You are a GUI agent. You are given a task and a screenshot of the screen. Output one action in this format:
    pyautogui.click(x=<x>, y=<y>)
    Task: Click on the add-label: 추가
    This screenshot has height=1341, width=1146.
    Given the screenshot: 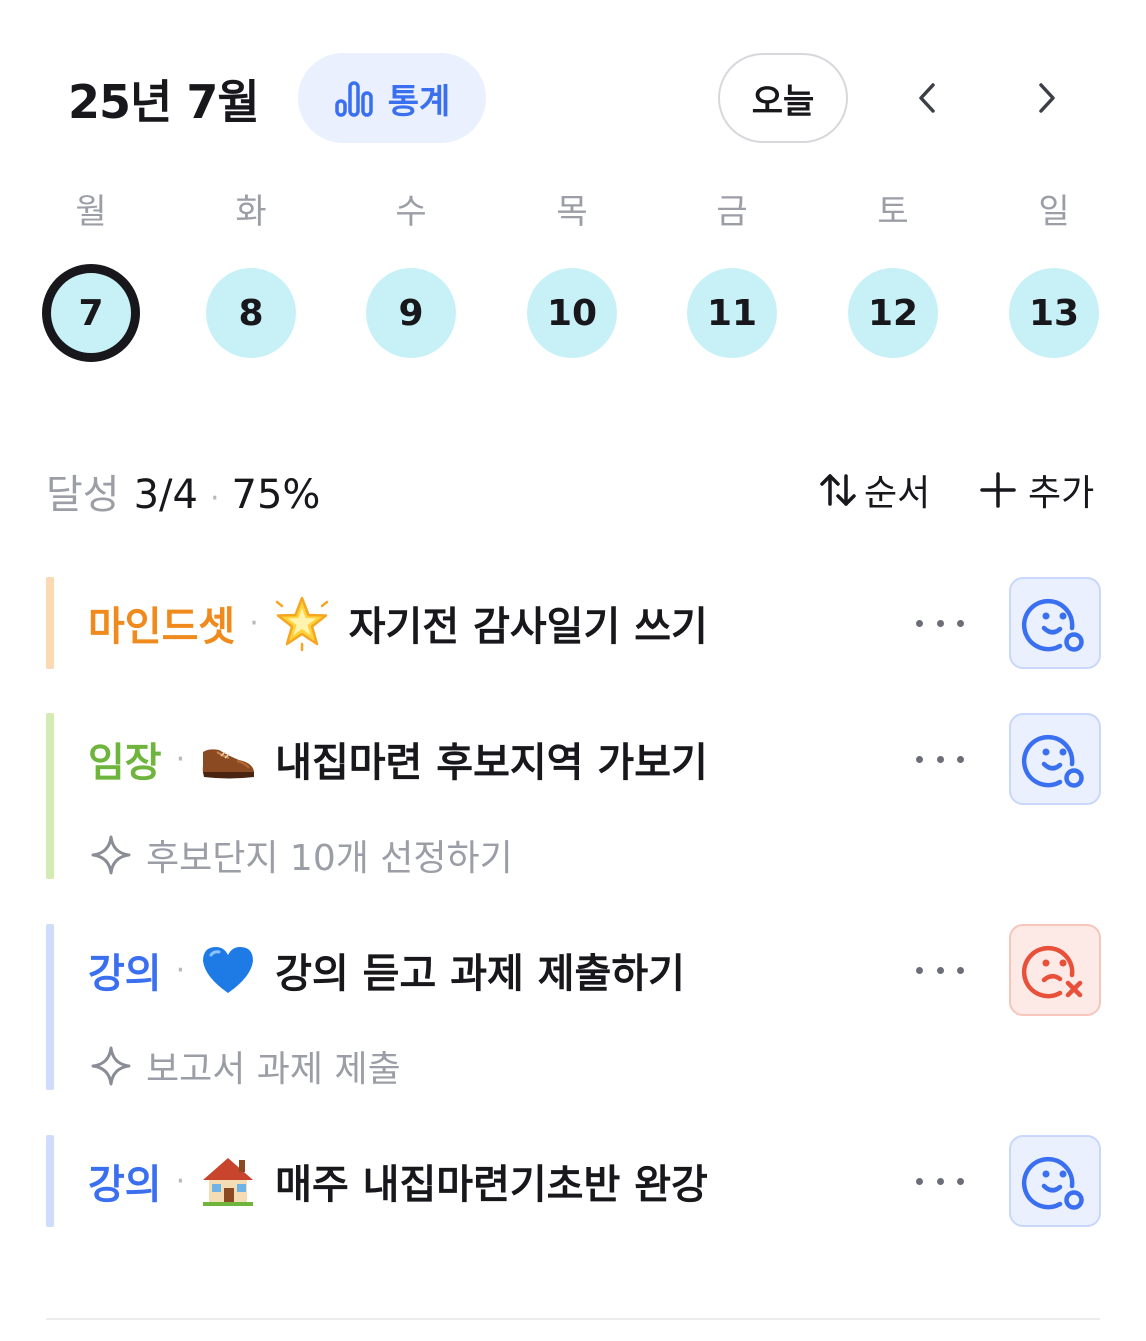 What is the action you would take?
    pyautogui.click(x=1061, y=493)
    